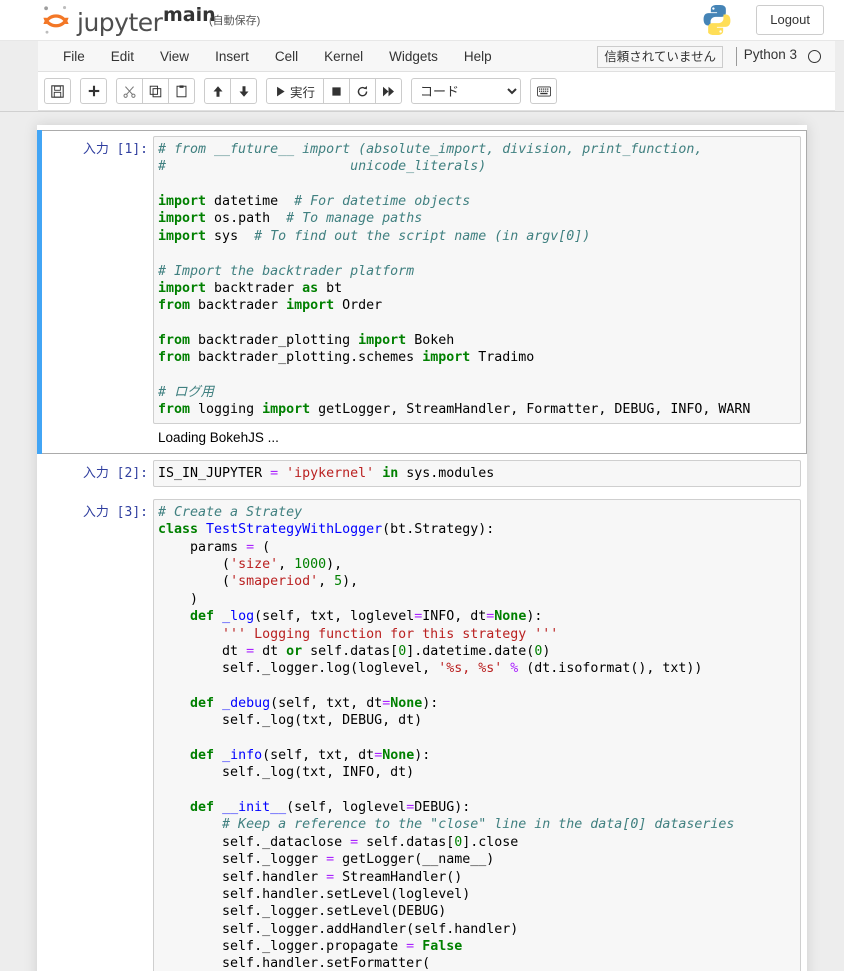 The width and height of the screenshot is (844, 971). I want to click on menu-edit: Edit, so click(122, 57).